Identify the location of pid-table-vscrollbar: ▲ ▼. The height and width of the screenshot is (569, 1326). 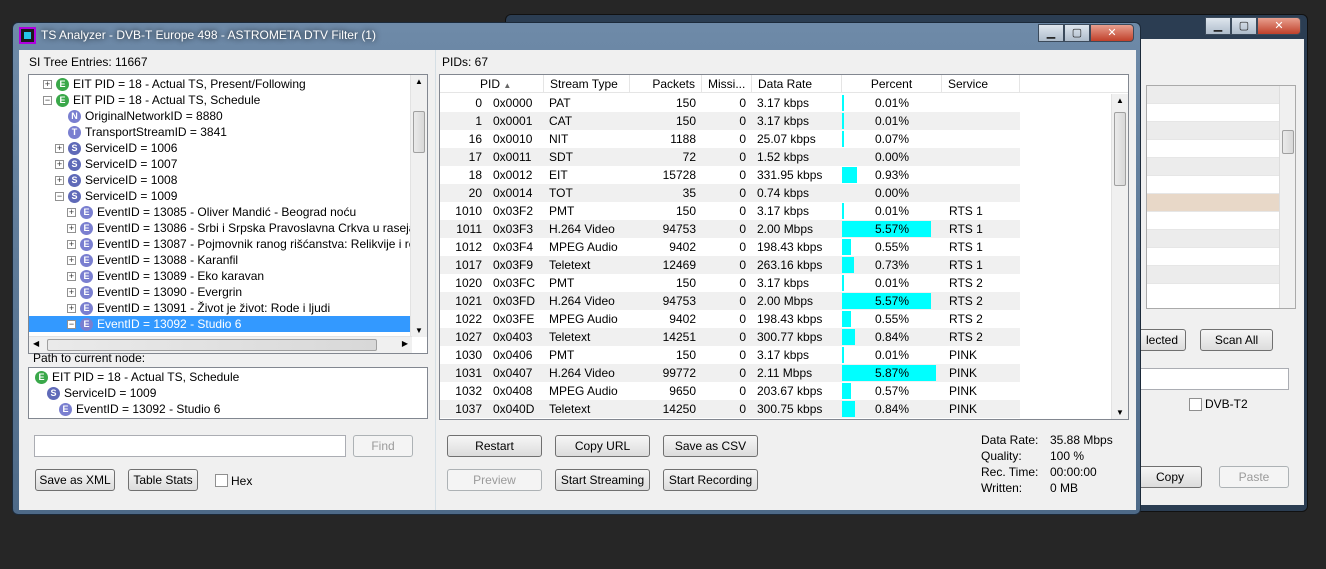
(1119, 256).